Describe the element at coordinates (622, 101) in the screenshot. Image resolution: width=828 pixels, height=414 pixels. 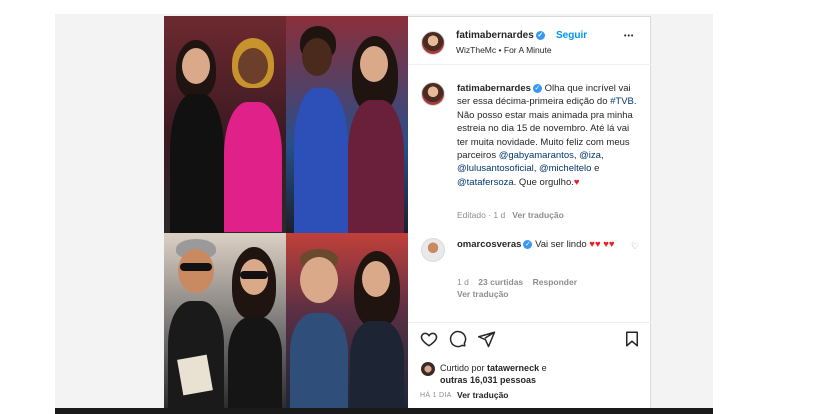
I see `hashtag-link: #TVB` at that location.